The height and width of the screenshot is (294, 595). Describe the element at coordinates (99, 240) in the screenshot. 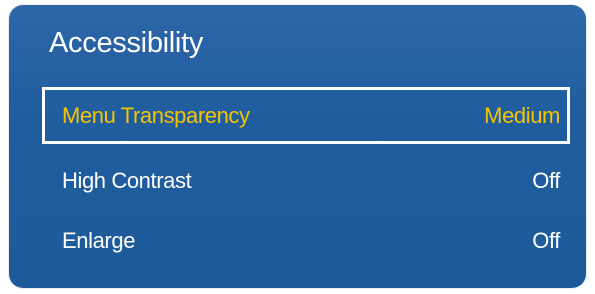

I see `menu-item-label: Enlarge` at that location.